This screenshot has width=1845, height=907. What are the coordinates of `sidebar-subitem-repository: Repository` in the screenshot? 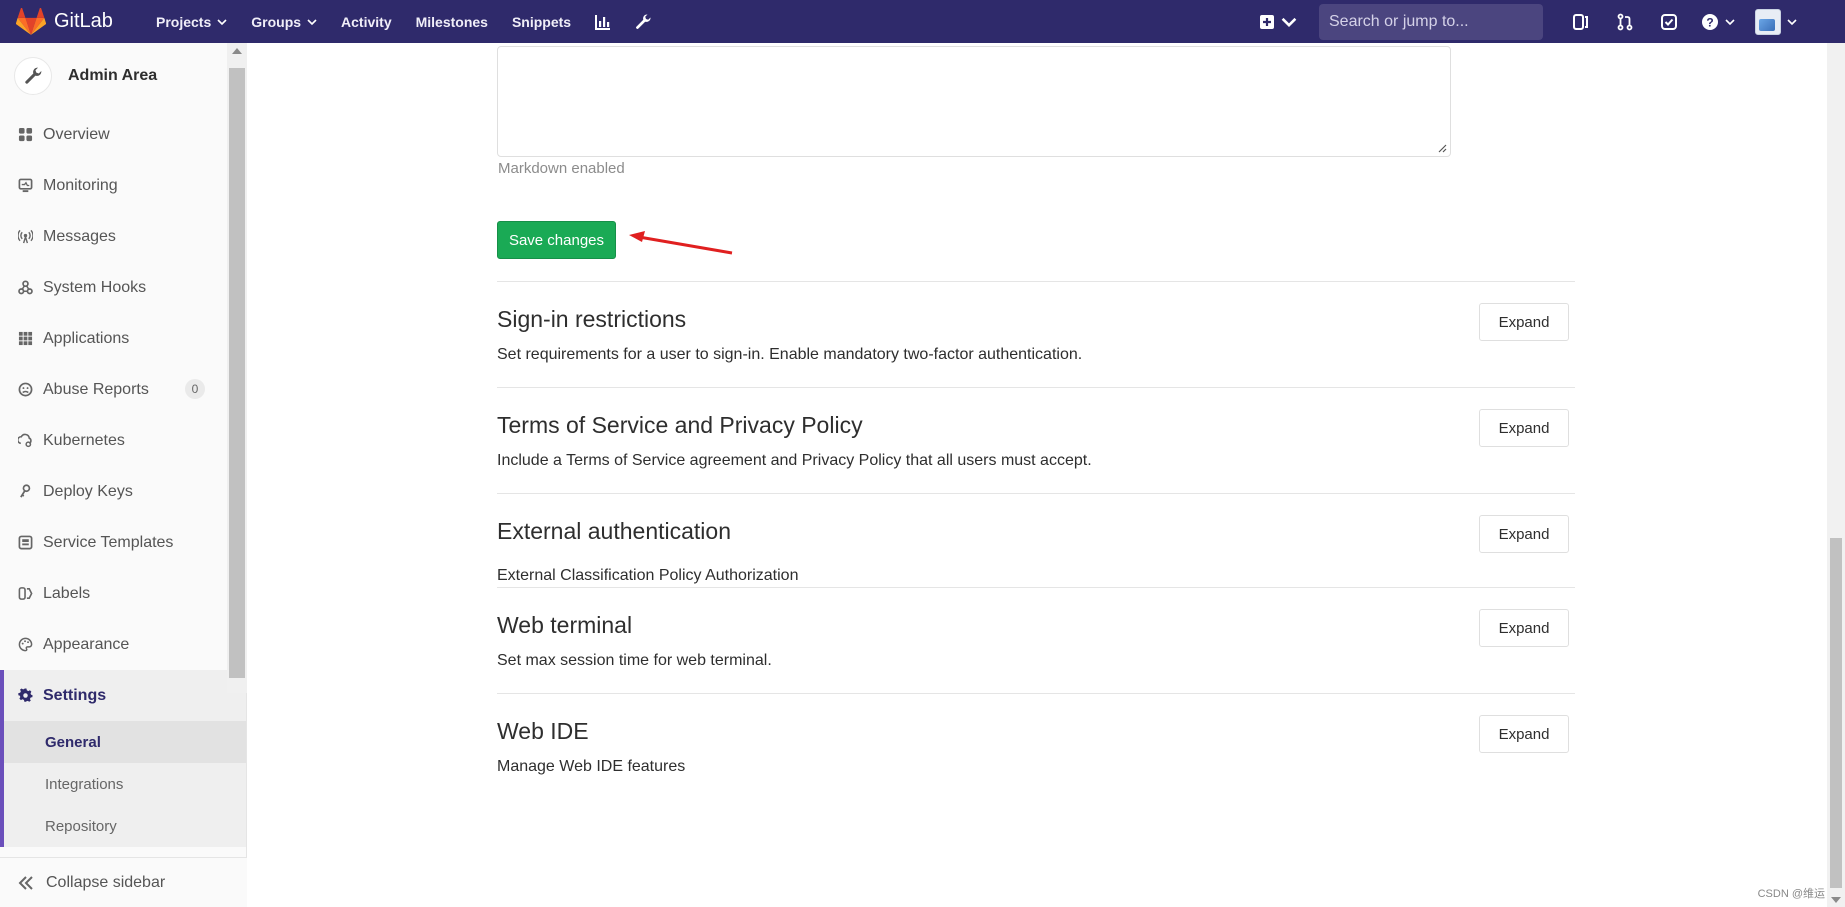 It's located at (125, 826).